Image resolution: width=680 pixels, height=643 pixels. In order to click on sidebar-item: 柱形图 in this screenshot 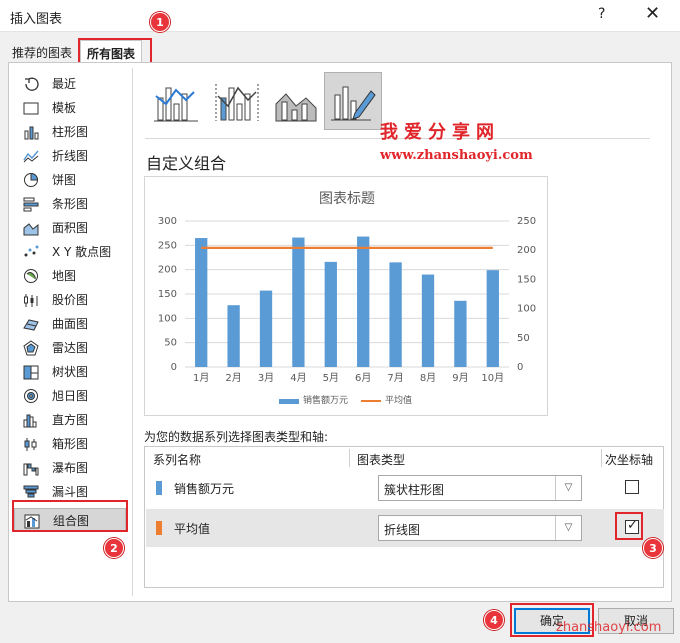, I will do `click(70, 132)`.